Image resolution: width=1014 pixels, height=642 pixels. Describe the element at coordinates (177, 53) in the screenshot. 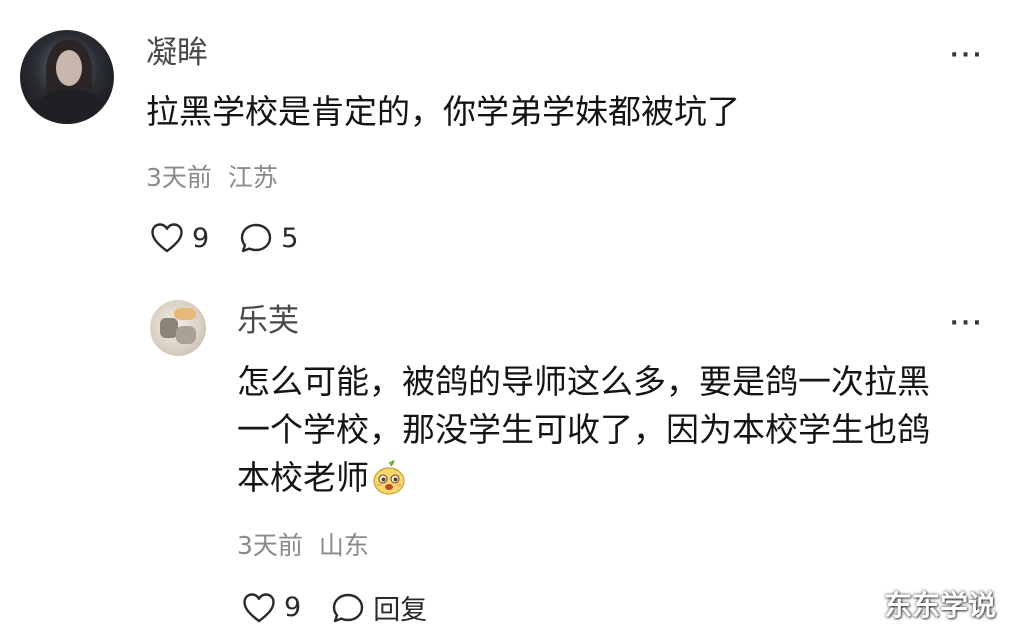

I see `comment-username: 凝眸` at that location.